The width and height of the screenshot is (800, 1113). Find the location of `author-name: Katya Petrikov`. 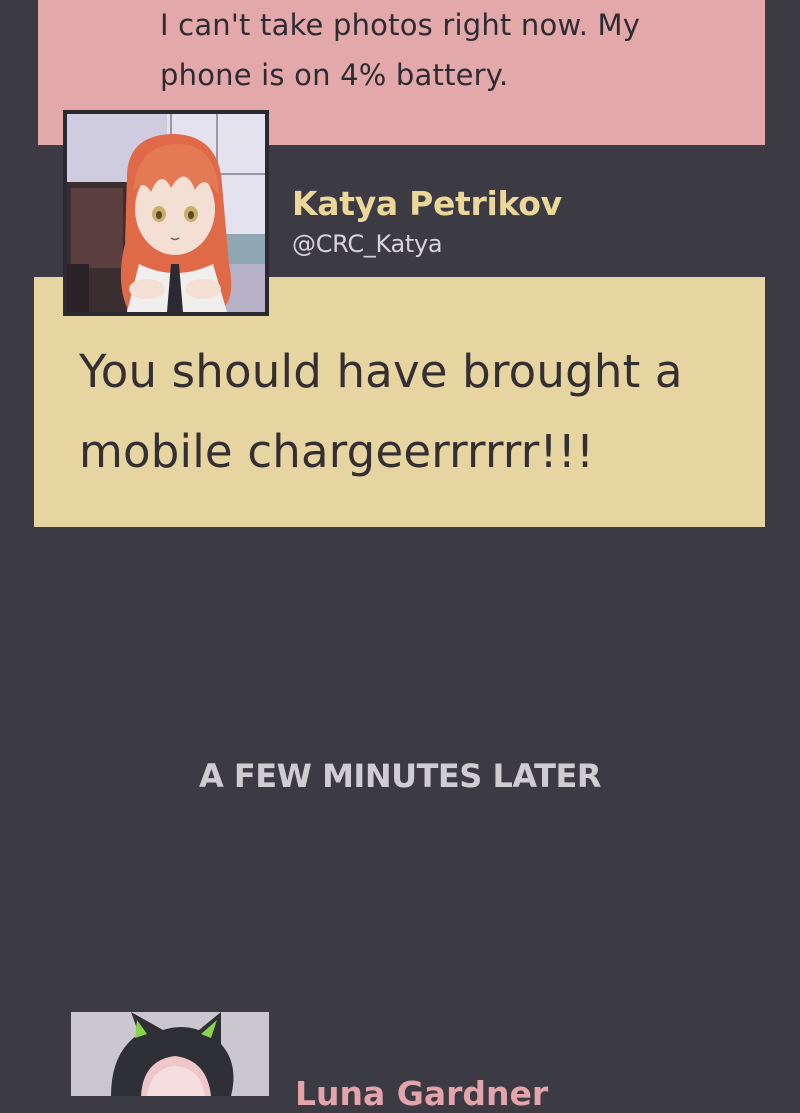

author-name: Katya Petrikov is located at coordinates (427, 203).